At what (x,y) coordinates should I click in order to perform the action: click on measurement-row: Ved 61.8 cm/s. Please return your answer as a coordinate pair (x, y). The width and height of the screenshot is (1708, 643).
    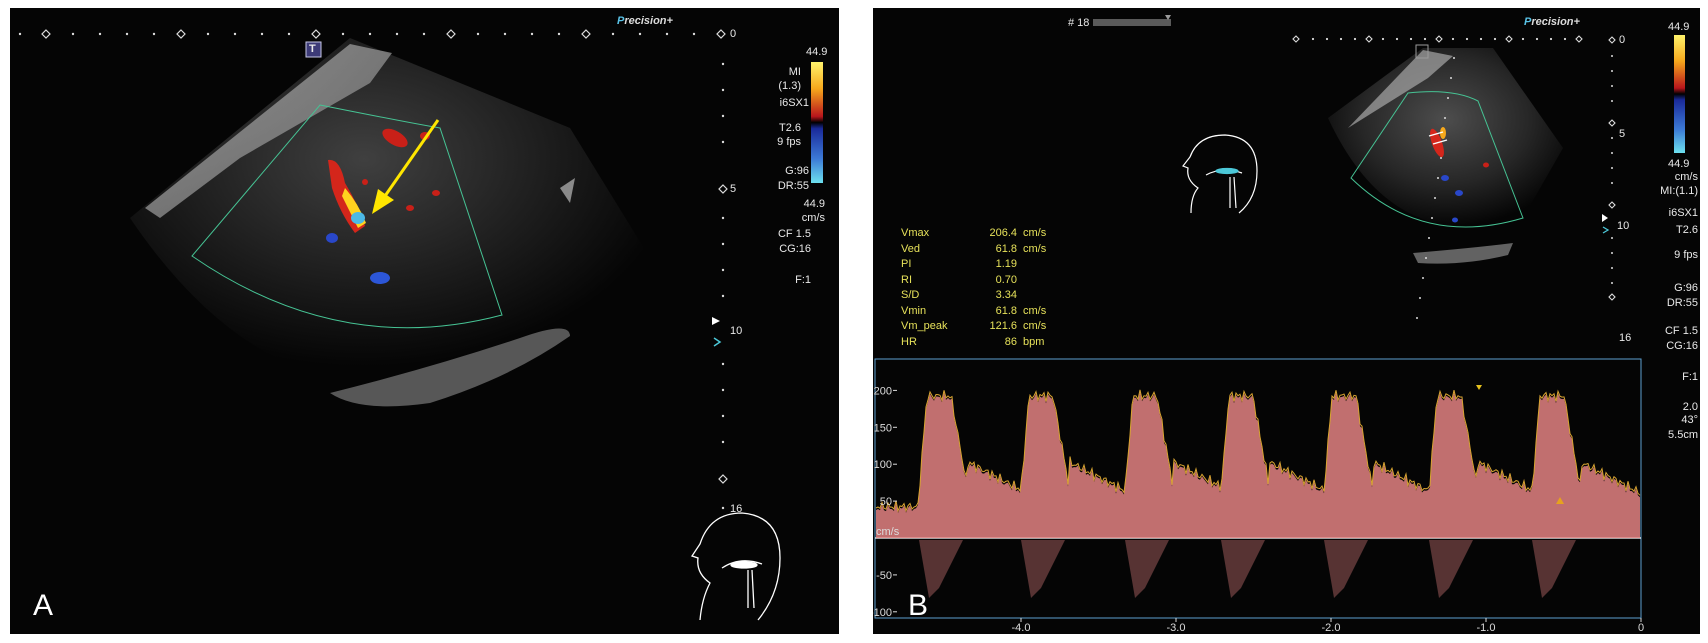
    Looking at the image, I should click on (982, 250).